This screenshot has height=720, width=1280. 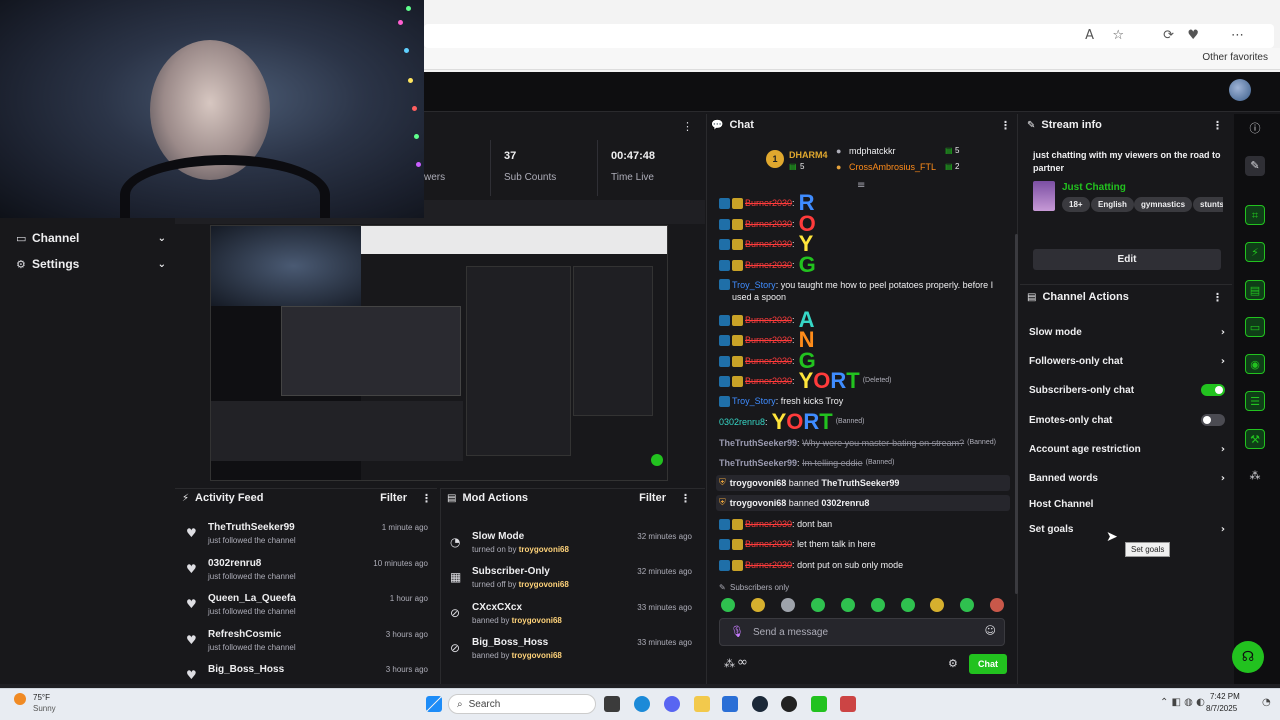 What do you see at coordinates (1240, 90) in the screenshot?
I see `avatar` at bounding box center [1240, 90].